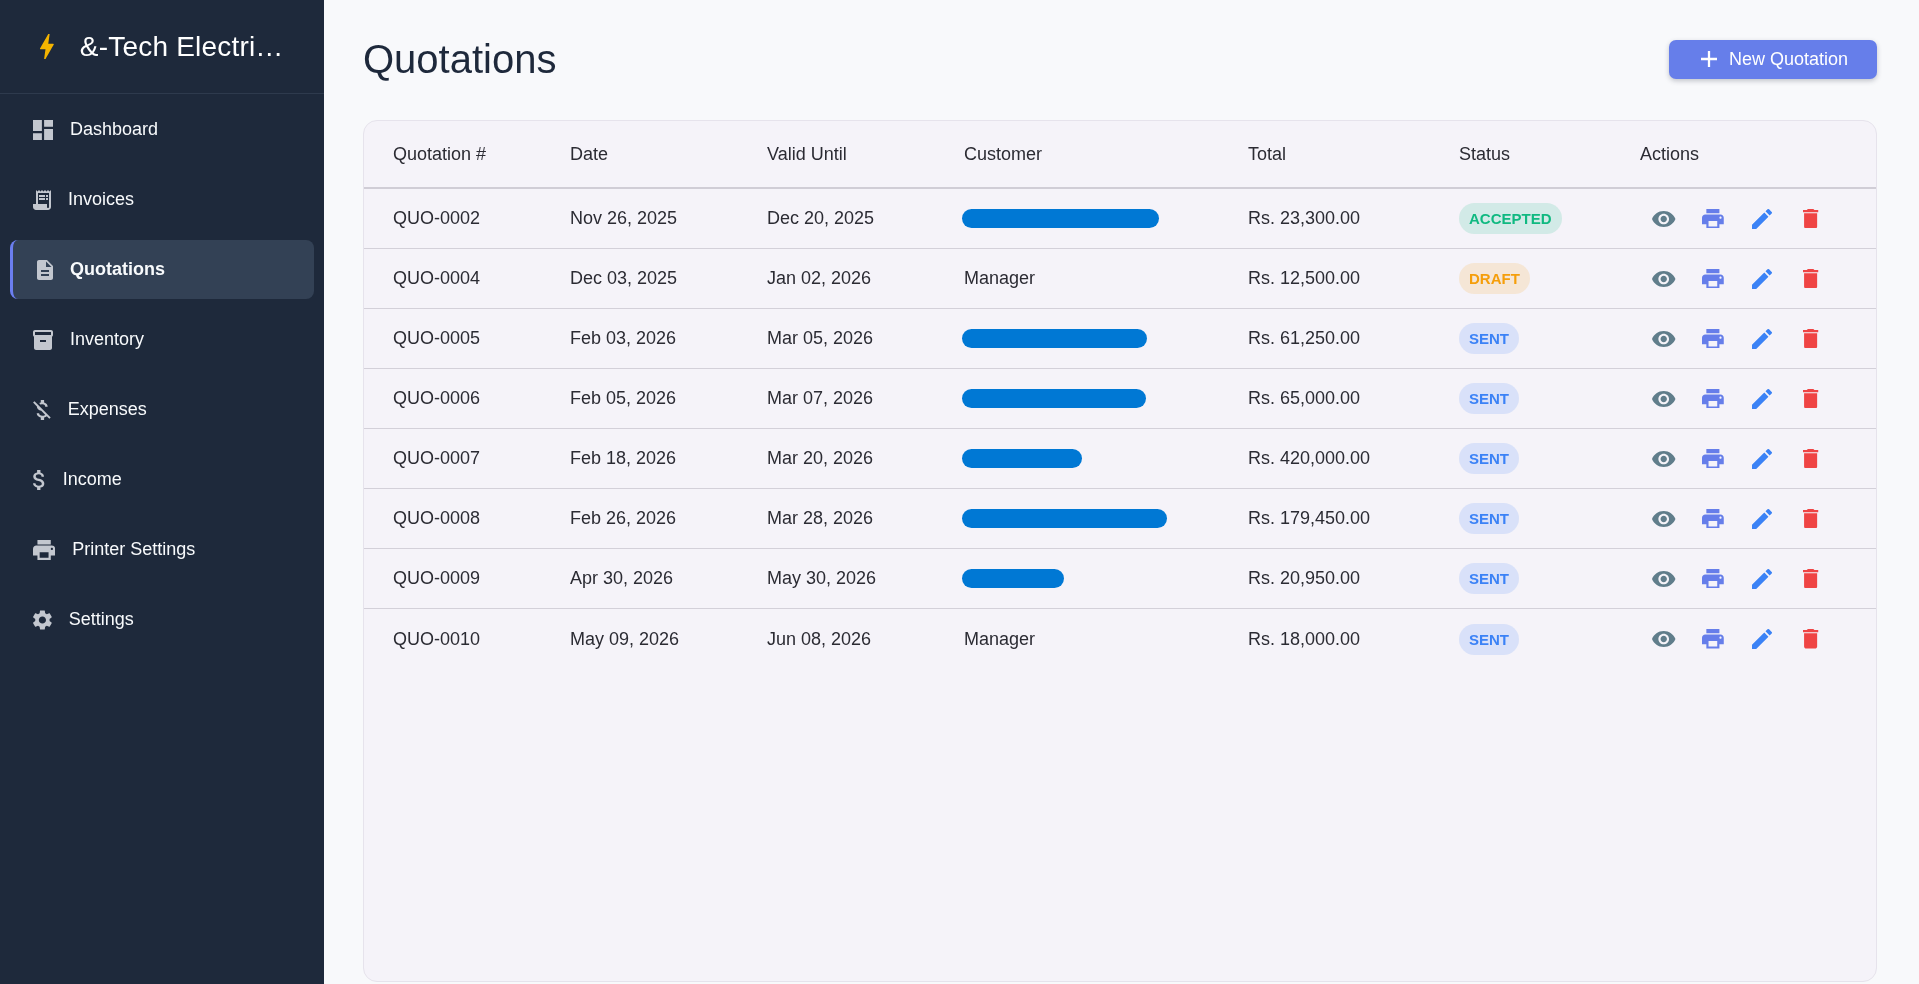 This screenshot has width=1919, height=984. What do you see at coordinates (437, 639) in the screenshot?
I see `table-cell: QUO-0010` at bounding box center [437, 639].